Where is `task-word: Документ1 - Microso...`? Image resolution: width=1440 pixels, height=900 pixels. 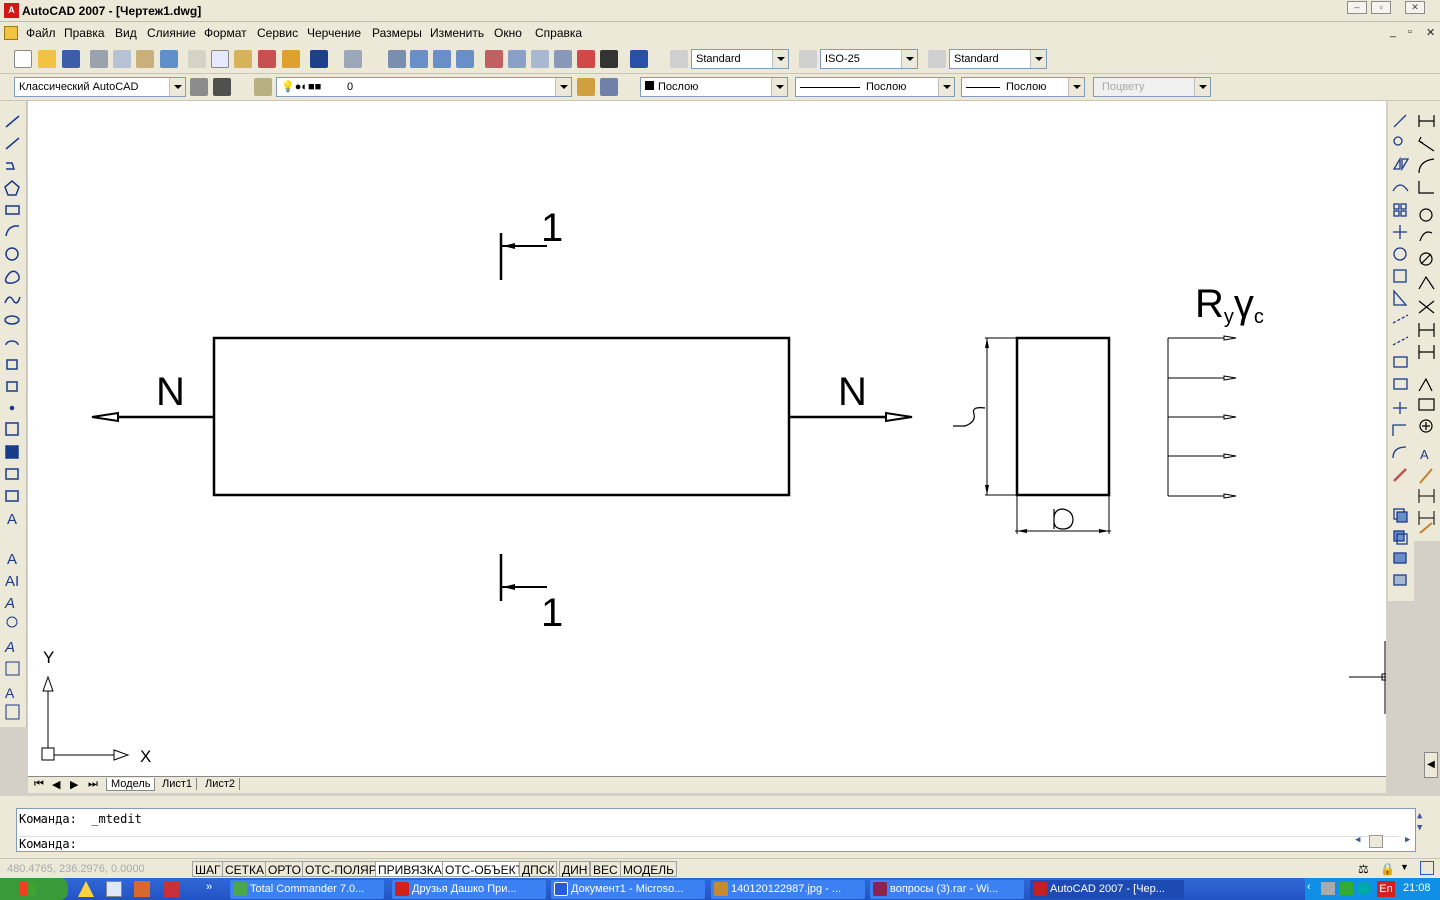 task-word: Документ1 - Microso... is located at coordinates (628, 889).